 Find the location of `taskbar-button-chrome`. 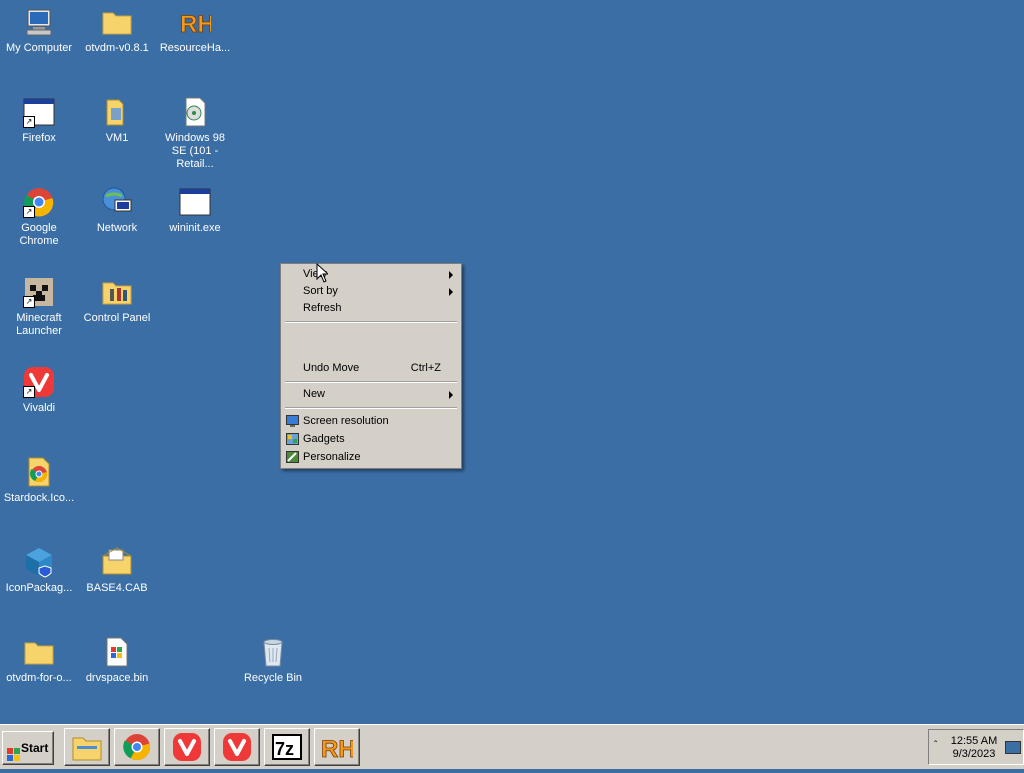

taskbar-button-chrome is located at coordinates (137, 747).